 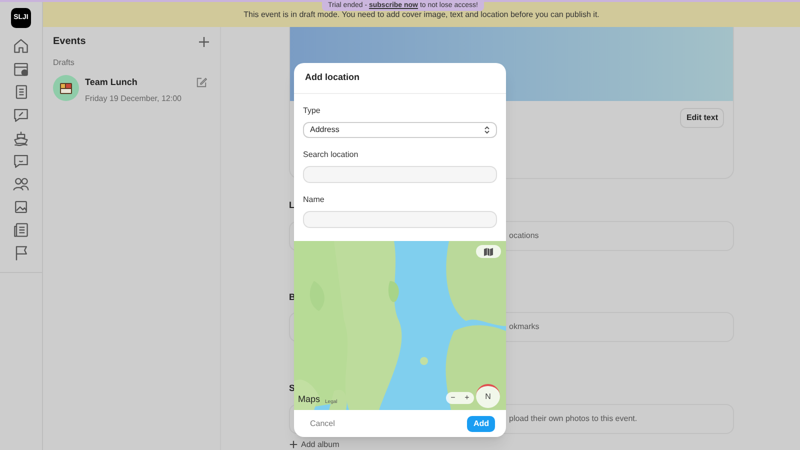 What do you see at coordinates (201, 82) in the screenshot?
I see `edit-icon` at bounding box center [201, 82].